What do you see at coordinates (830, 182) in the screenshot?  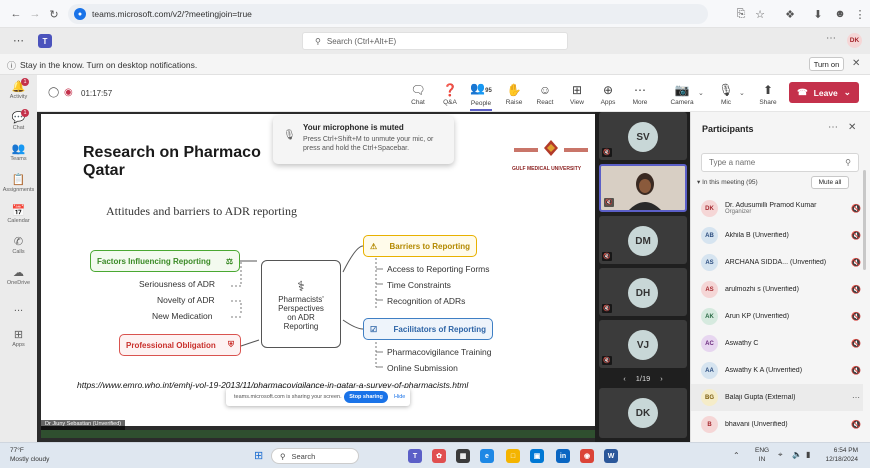 I see `mute-all-button: Mute all` at bounding box center [830, 182].